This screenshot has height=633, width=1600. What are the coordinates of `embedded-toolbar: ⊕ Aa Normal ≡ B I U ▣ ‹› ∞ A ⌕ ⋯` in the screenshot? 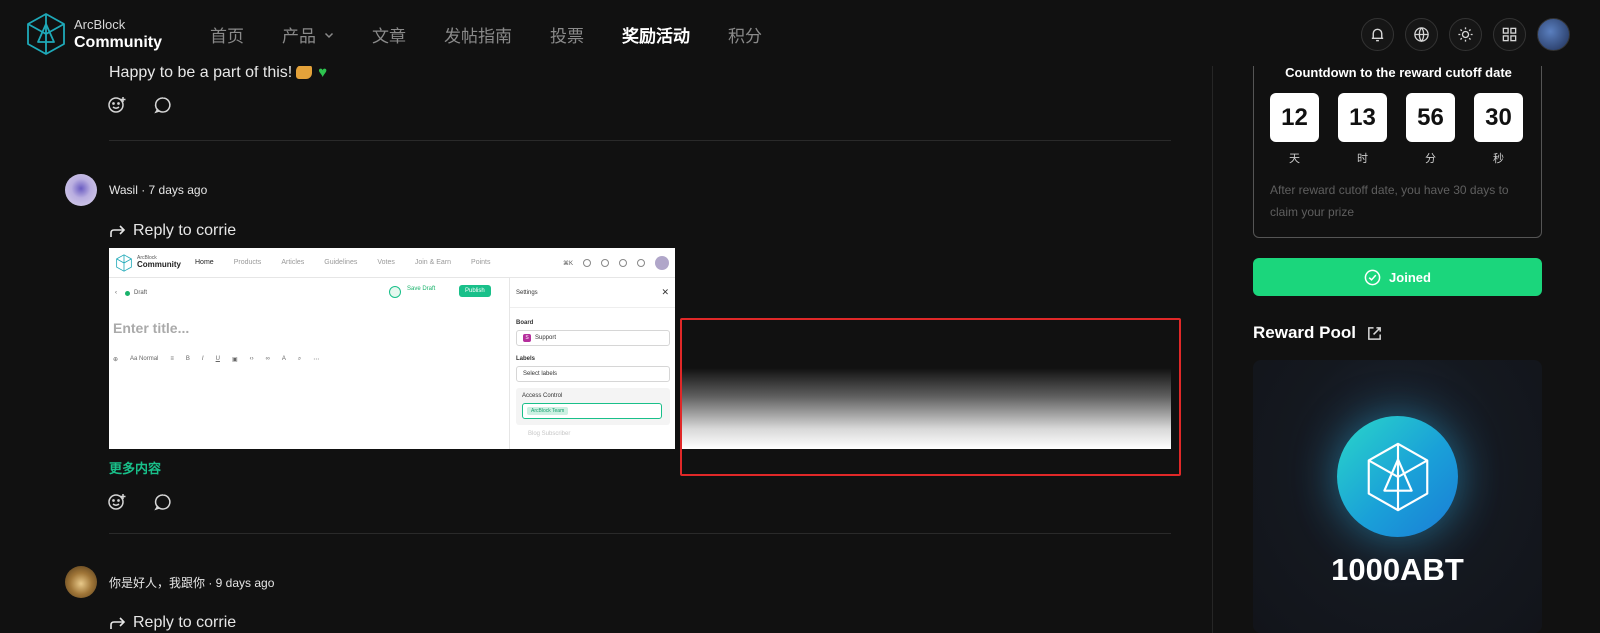 It's located at (216, 359).